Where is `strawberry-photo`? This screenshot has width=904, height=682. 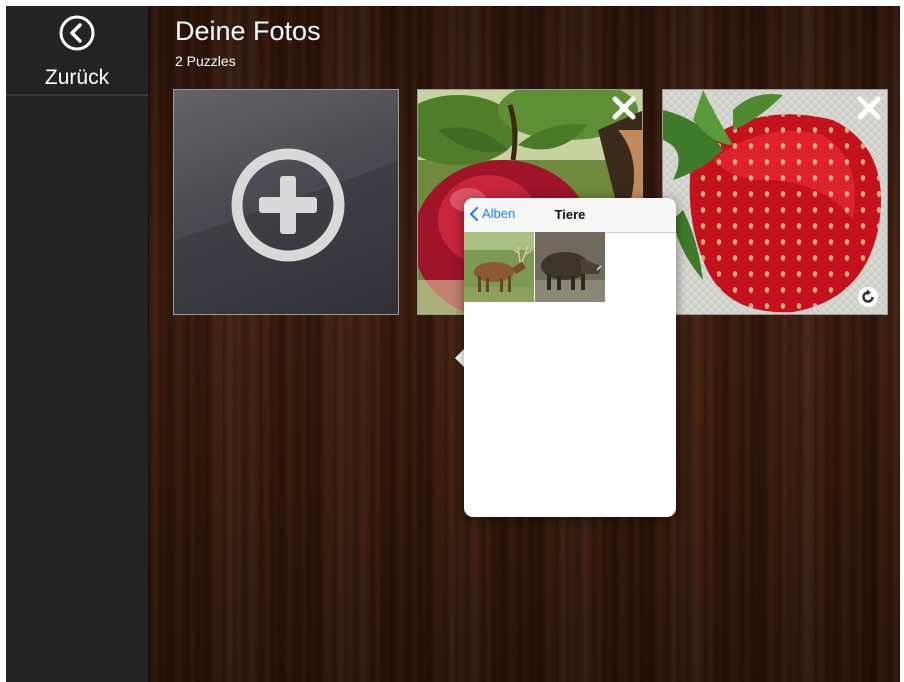 strawberry-photo is located at coordinates (775, 202).